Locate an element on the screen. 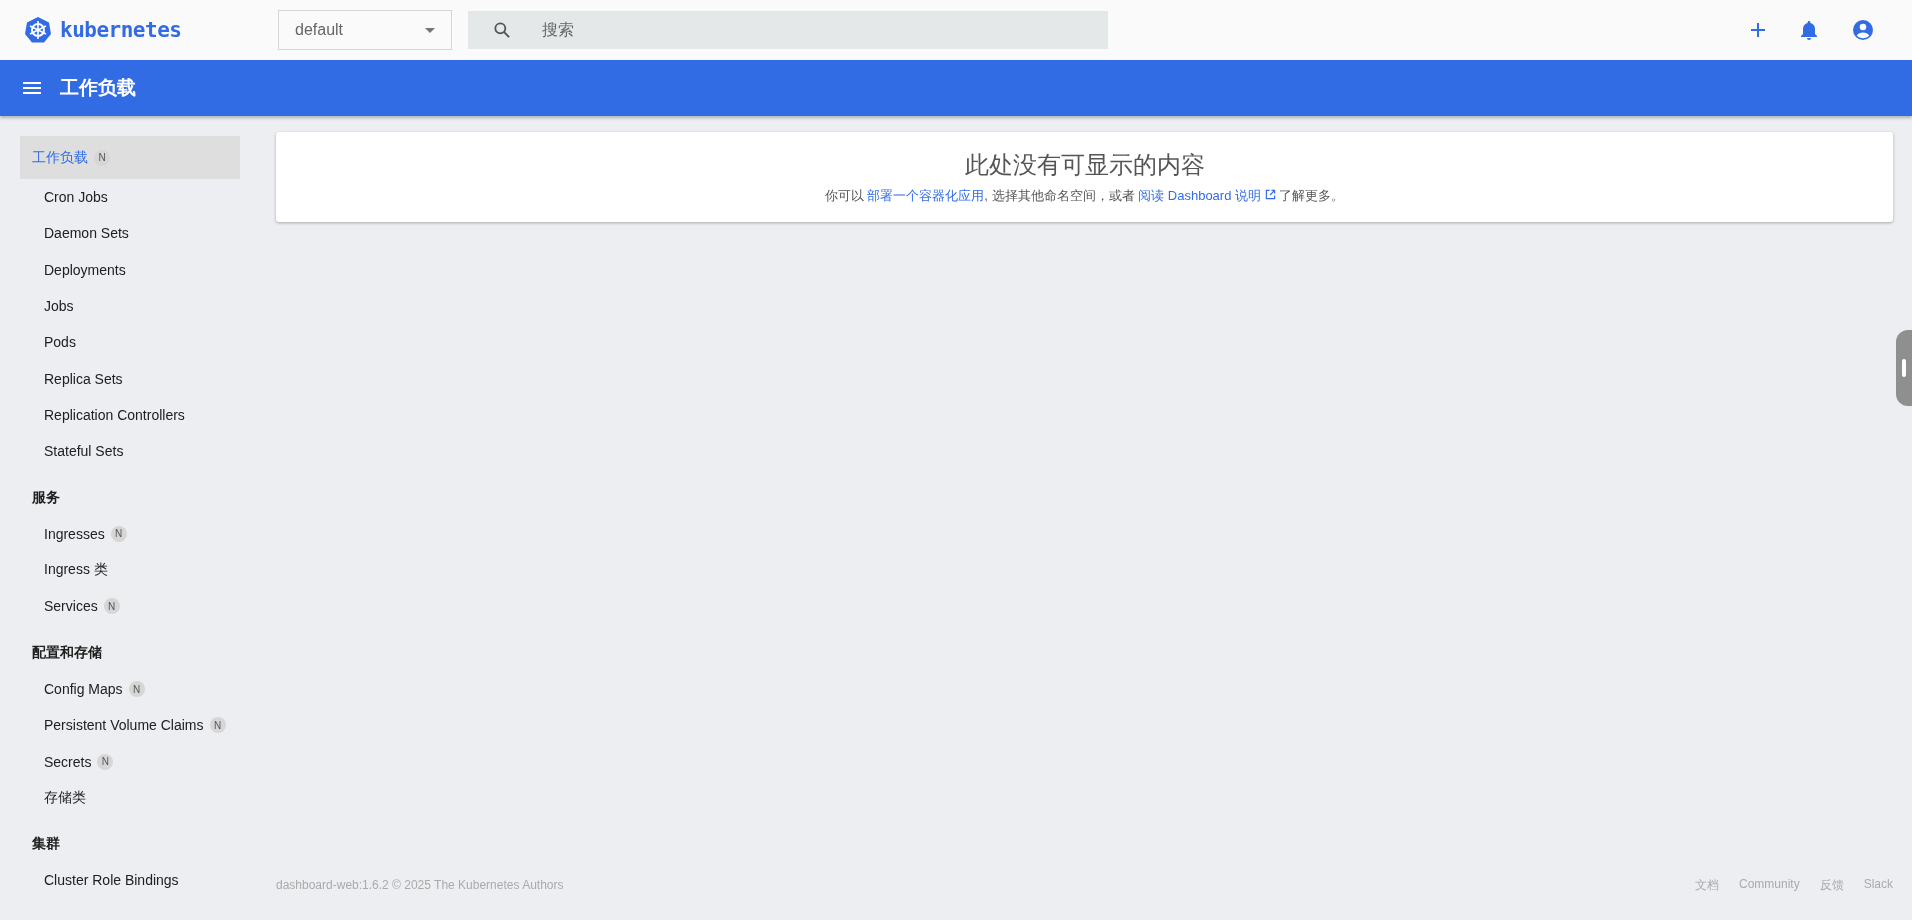  side-panel-handle is located at coordinates (1904, 368).